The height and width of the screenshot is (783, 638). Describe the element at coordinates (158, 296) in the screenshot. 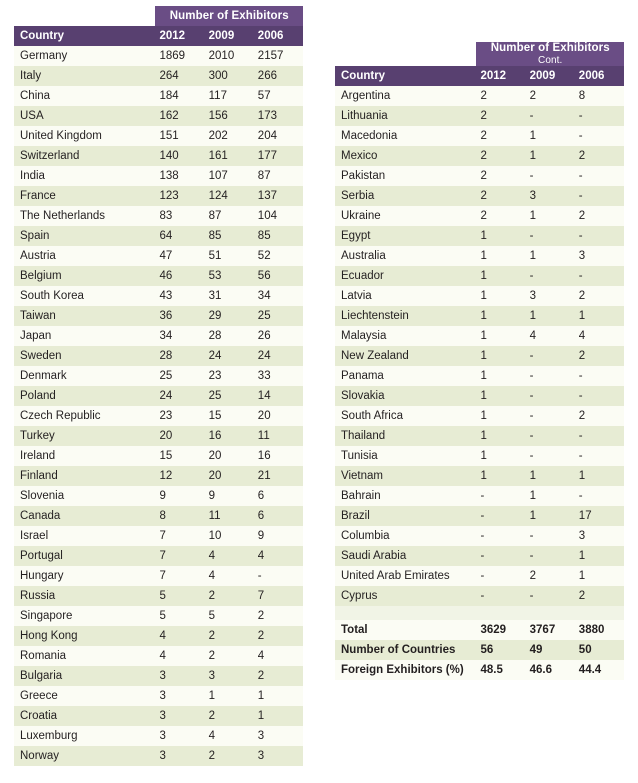

I see `table-row: South Korea 43 31 34` at that location.